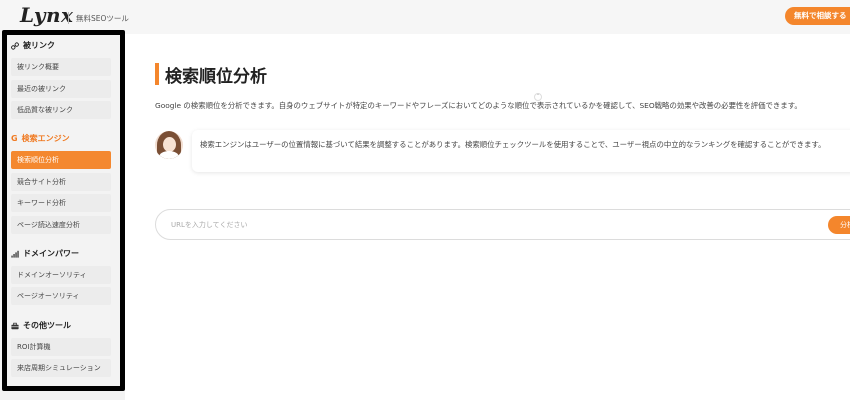 The image size is (850, 400). Describe the element at coordinates (839, 225) in the screenshot. I see `analyze-button: 分析` at that location.